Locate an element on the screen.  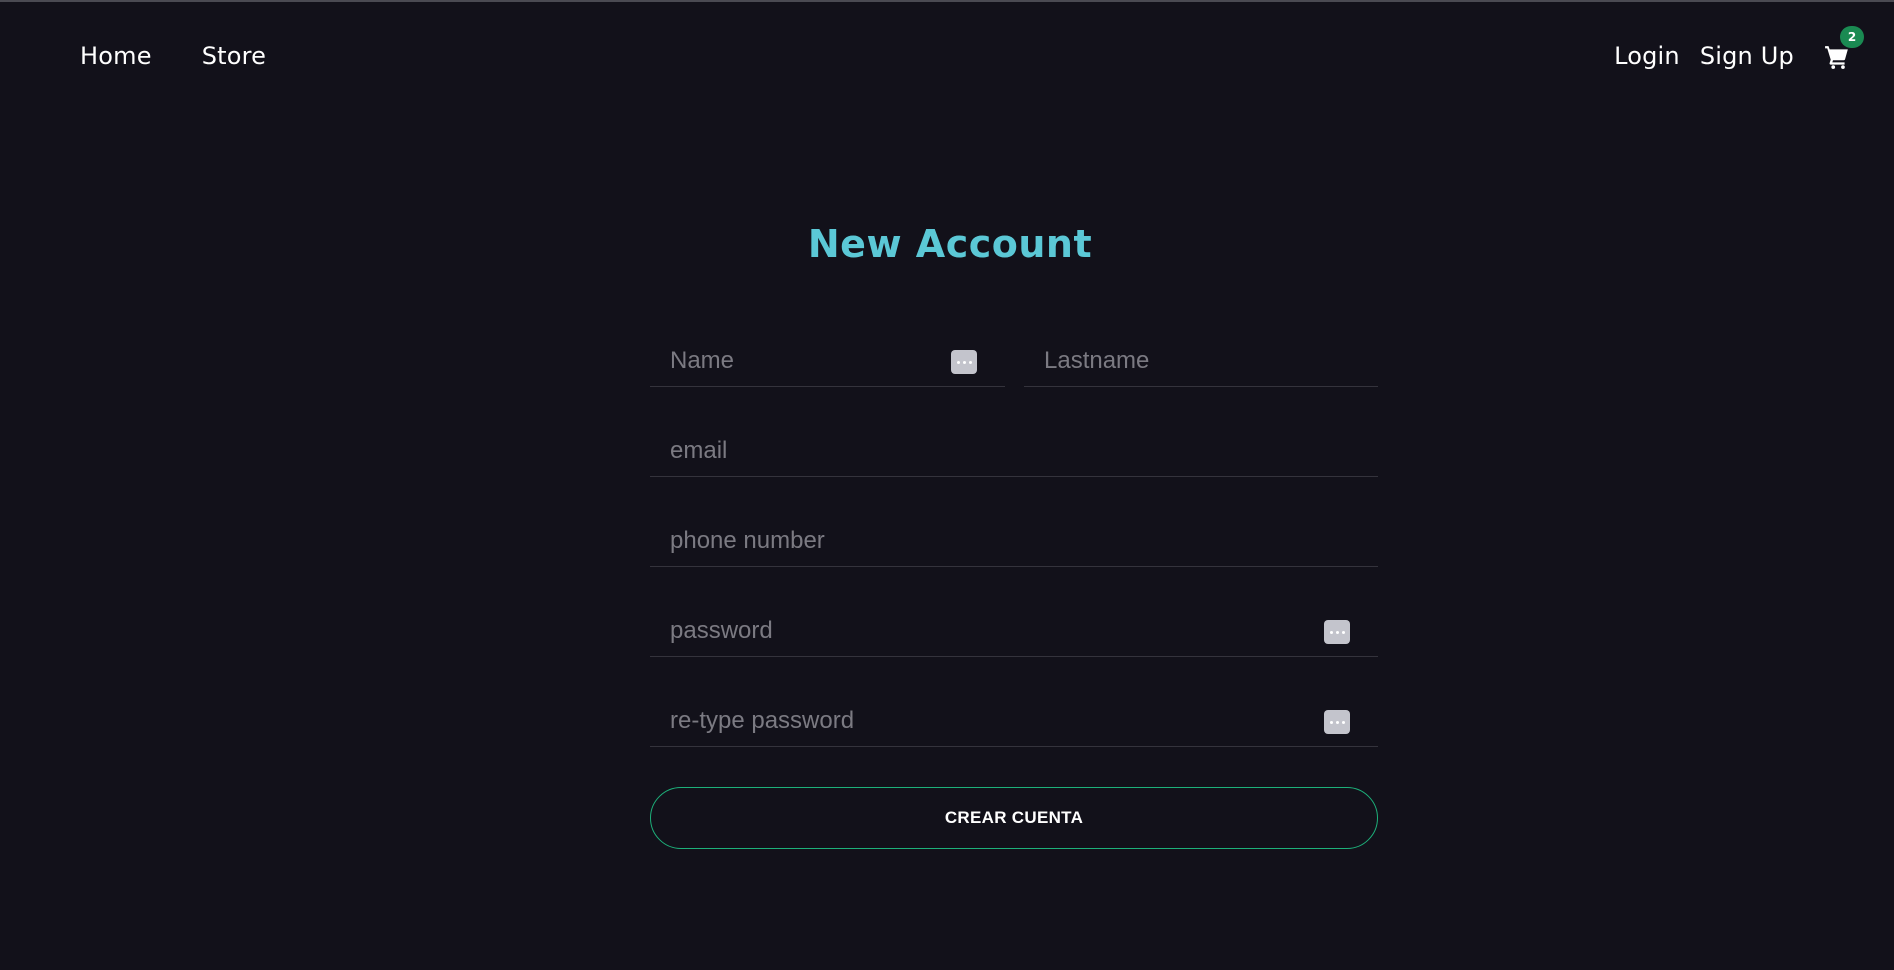
retype-password-key-icon is located at coordinates (1337, 722).